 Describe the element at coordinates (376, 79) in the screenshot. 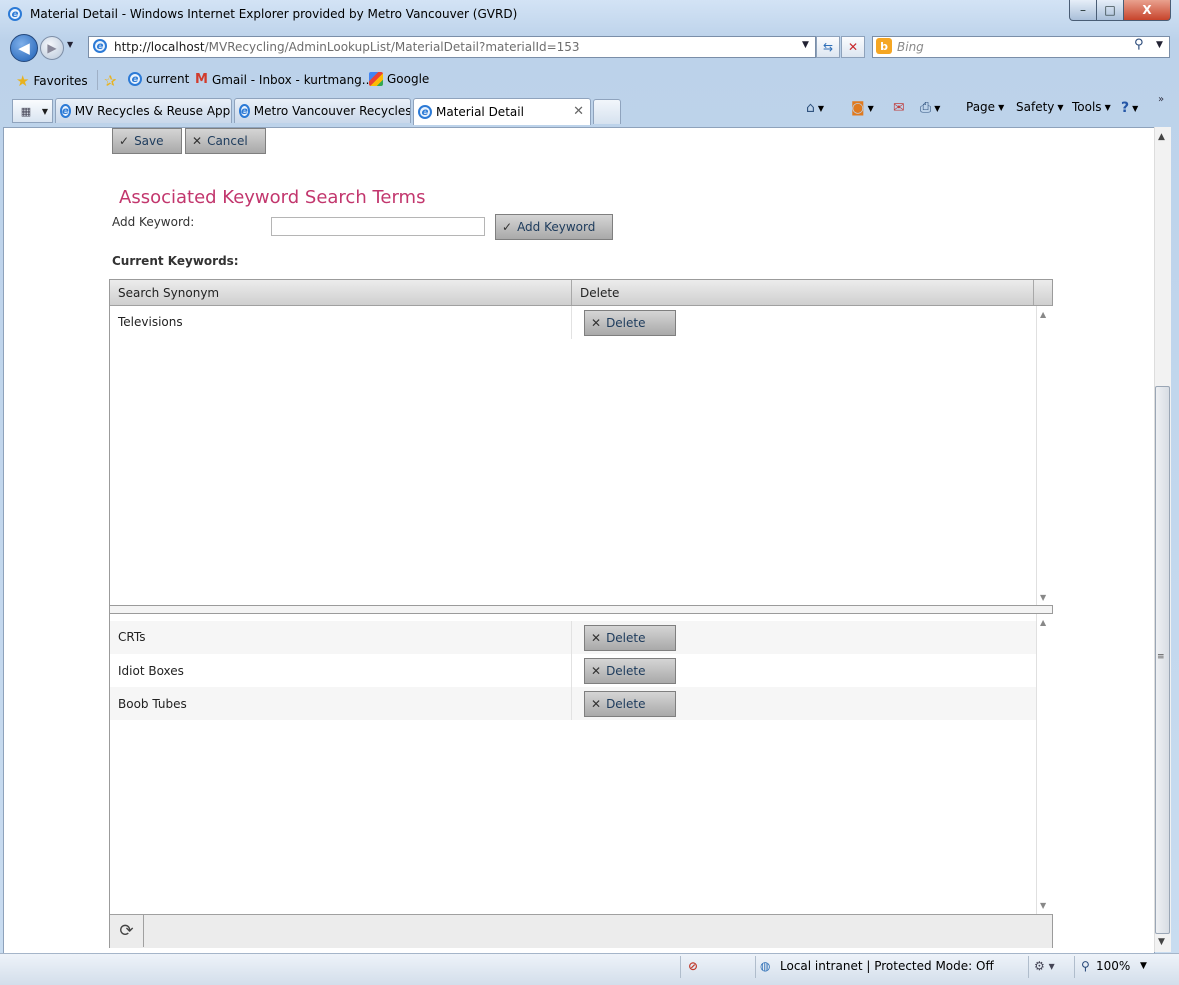

I see `google-icon` at that location.